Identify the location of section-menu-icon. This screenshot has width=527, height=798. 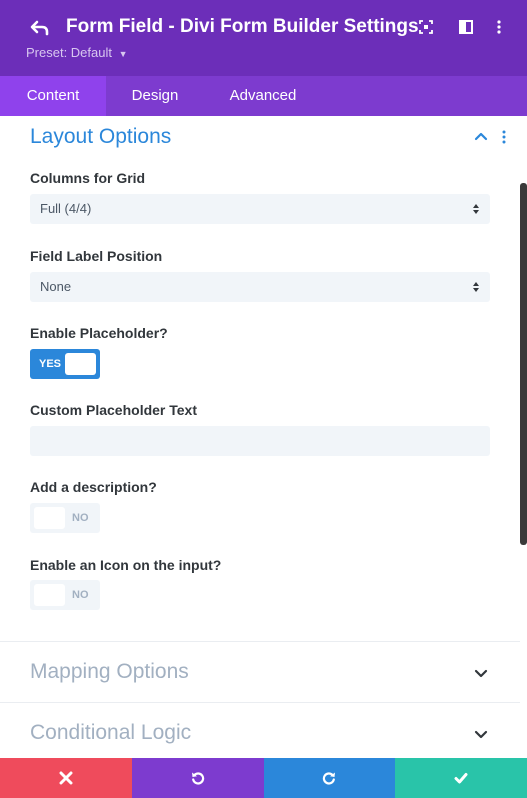
(504, 137).